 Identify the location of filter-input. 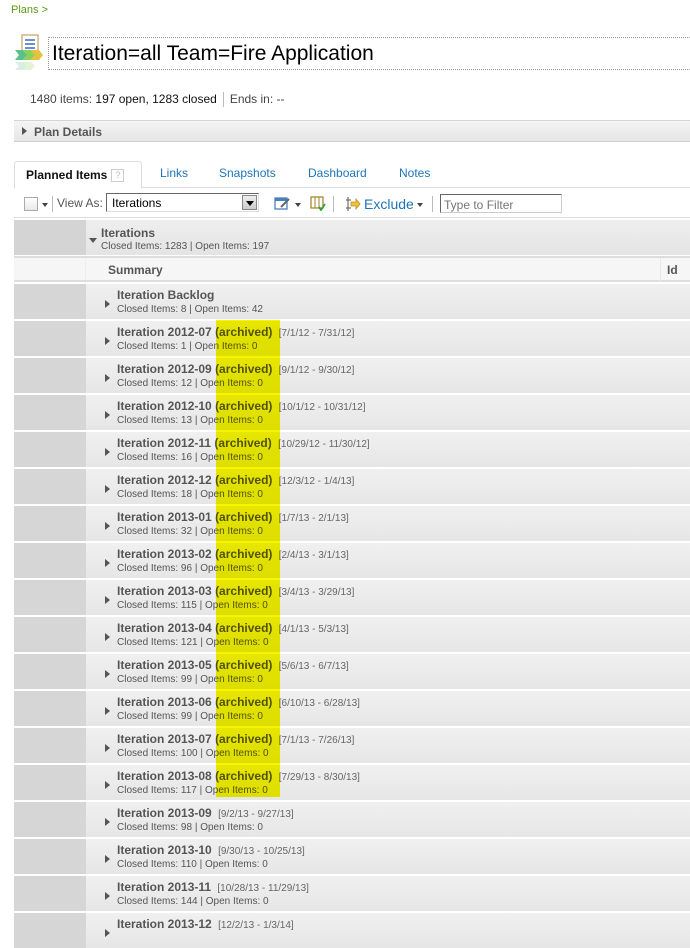
(501, 203).